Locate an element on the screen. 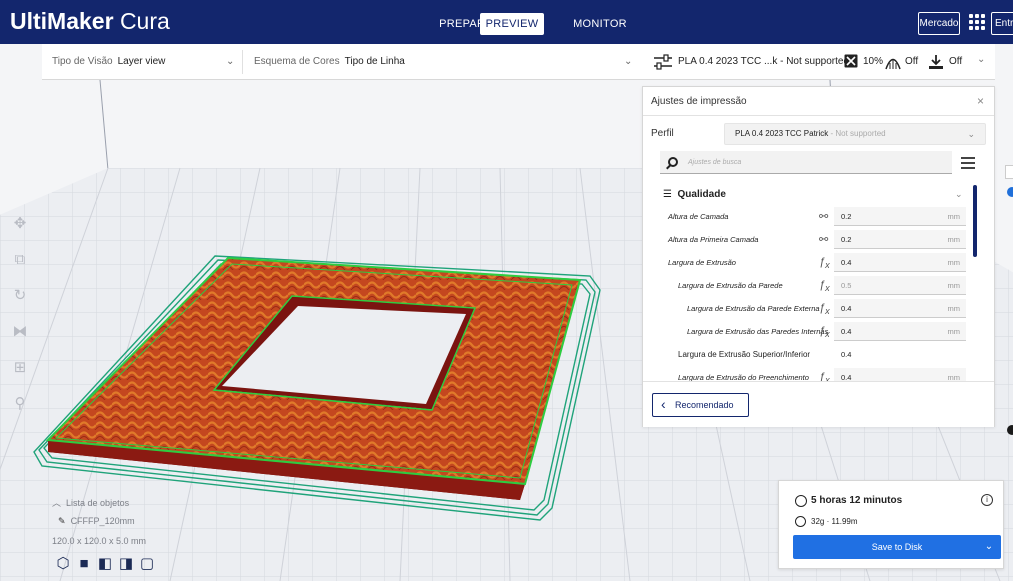 The width and height of the screenshot is (1013, 581). adhesion-icon is located at coordinates (936, 62).